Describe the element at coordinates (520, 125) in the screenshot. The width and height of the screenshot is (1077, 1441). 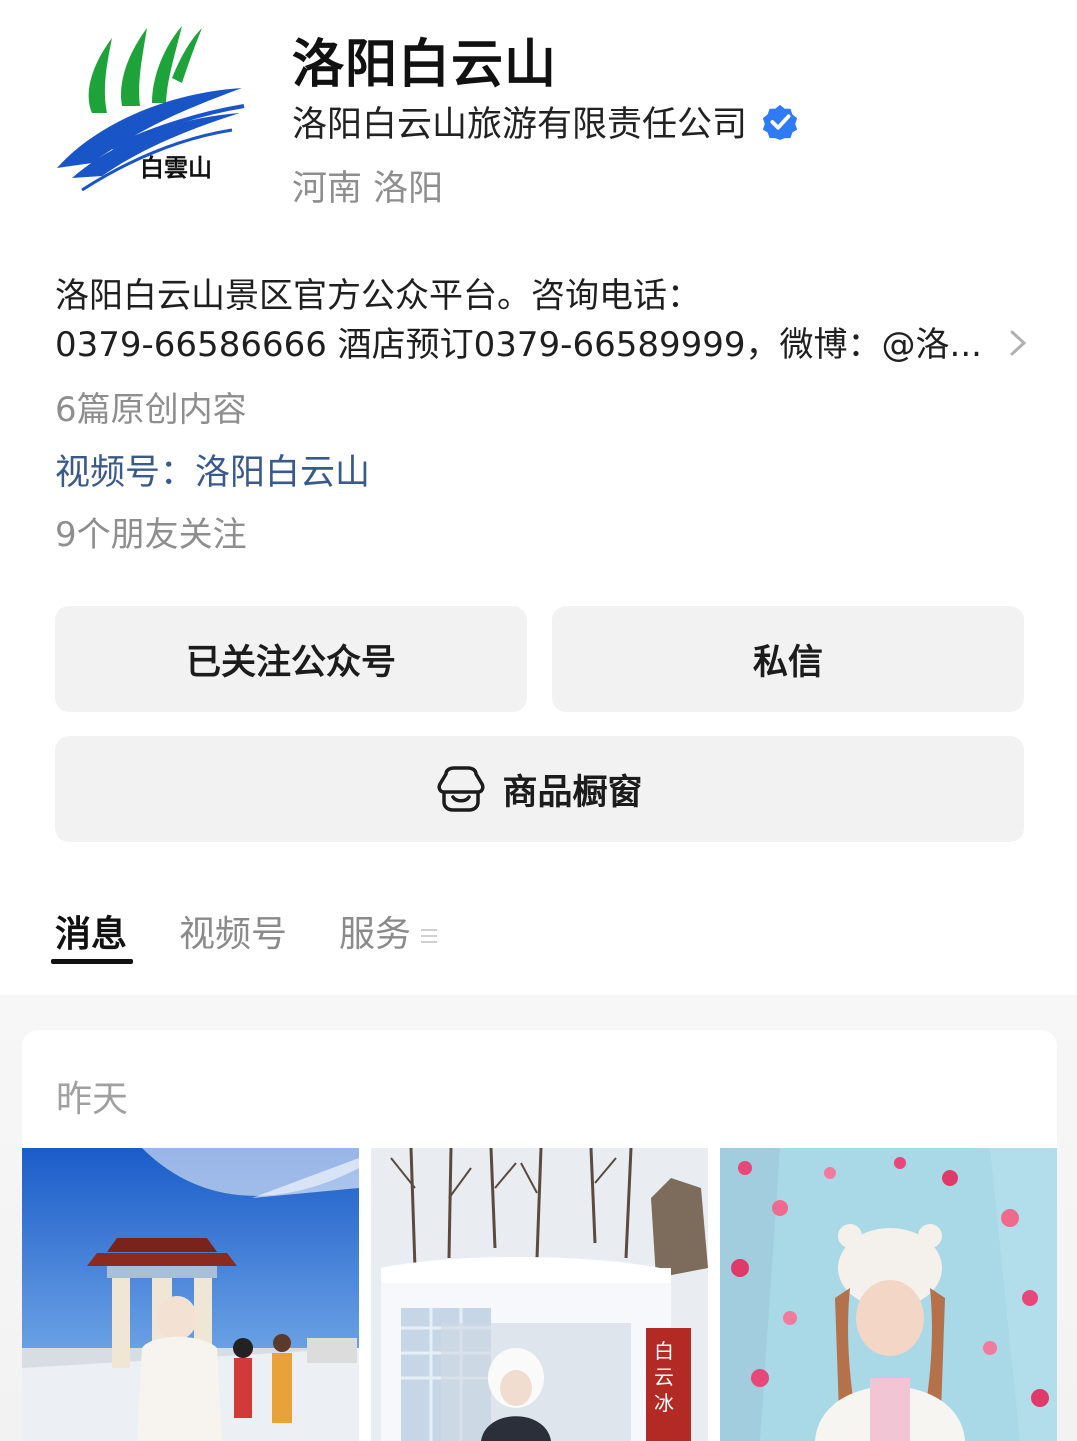
I see `company-name: 洛阳白云山旅游有限责任公司` at that location.